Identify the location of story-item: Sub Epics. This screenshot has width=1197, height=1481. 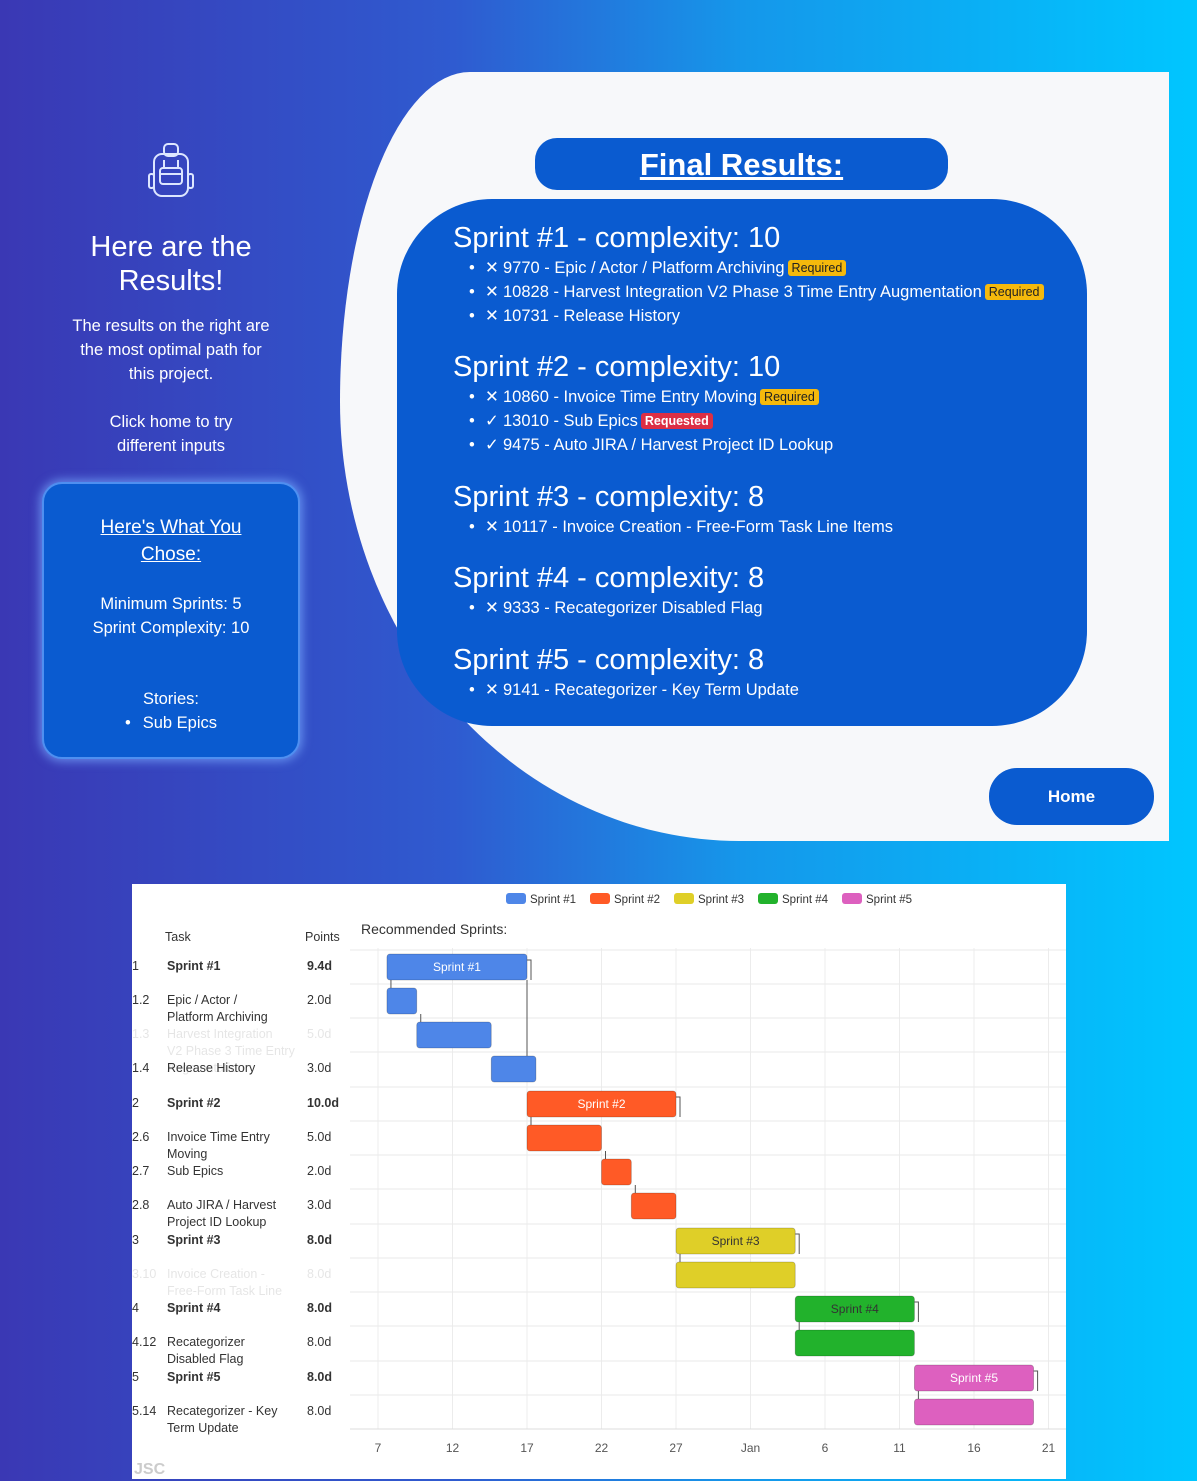
(171, 723).